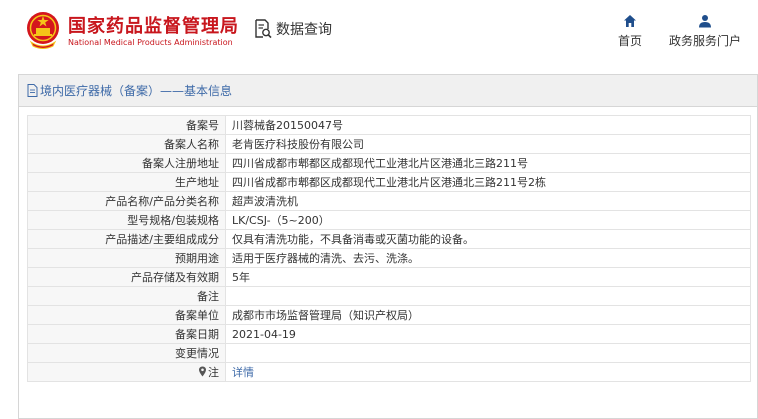 This screenshot has width=758, height=419. What do you see at coordinates (126, 372) in the screenshot?
I see `field-label-note: 注` at bounding box center [126, 372].